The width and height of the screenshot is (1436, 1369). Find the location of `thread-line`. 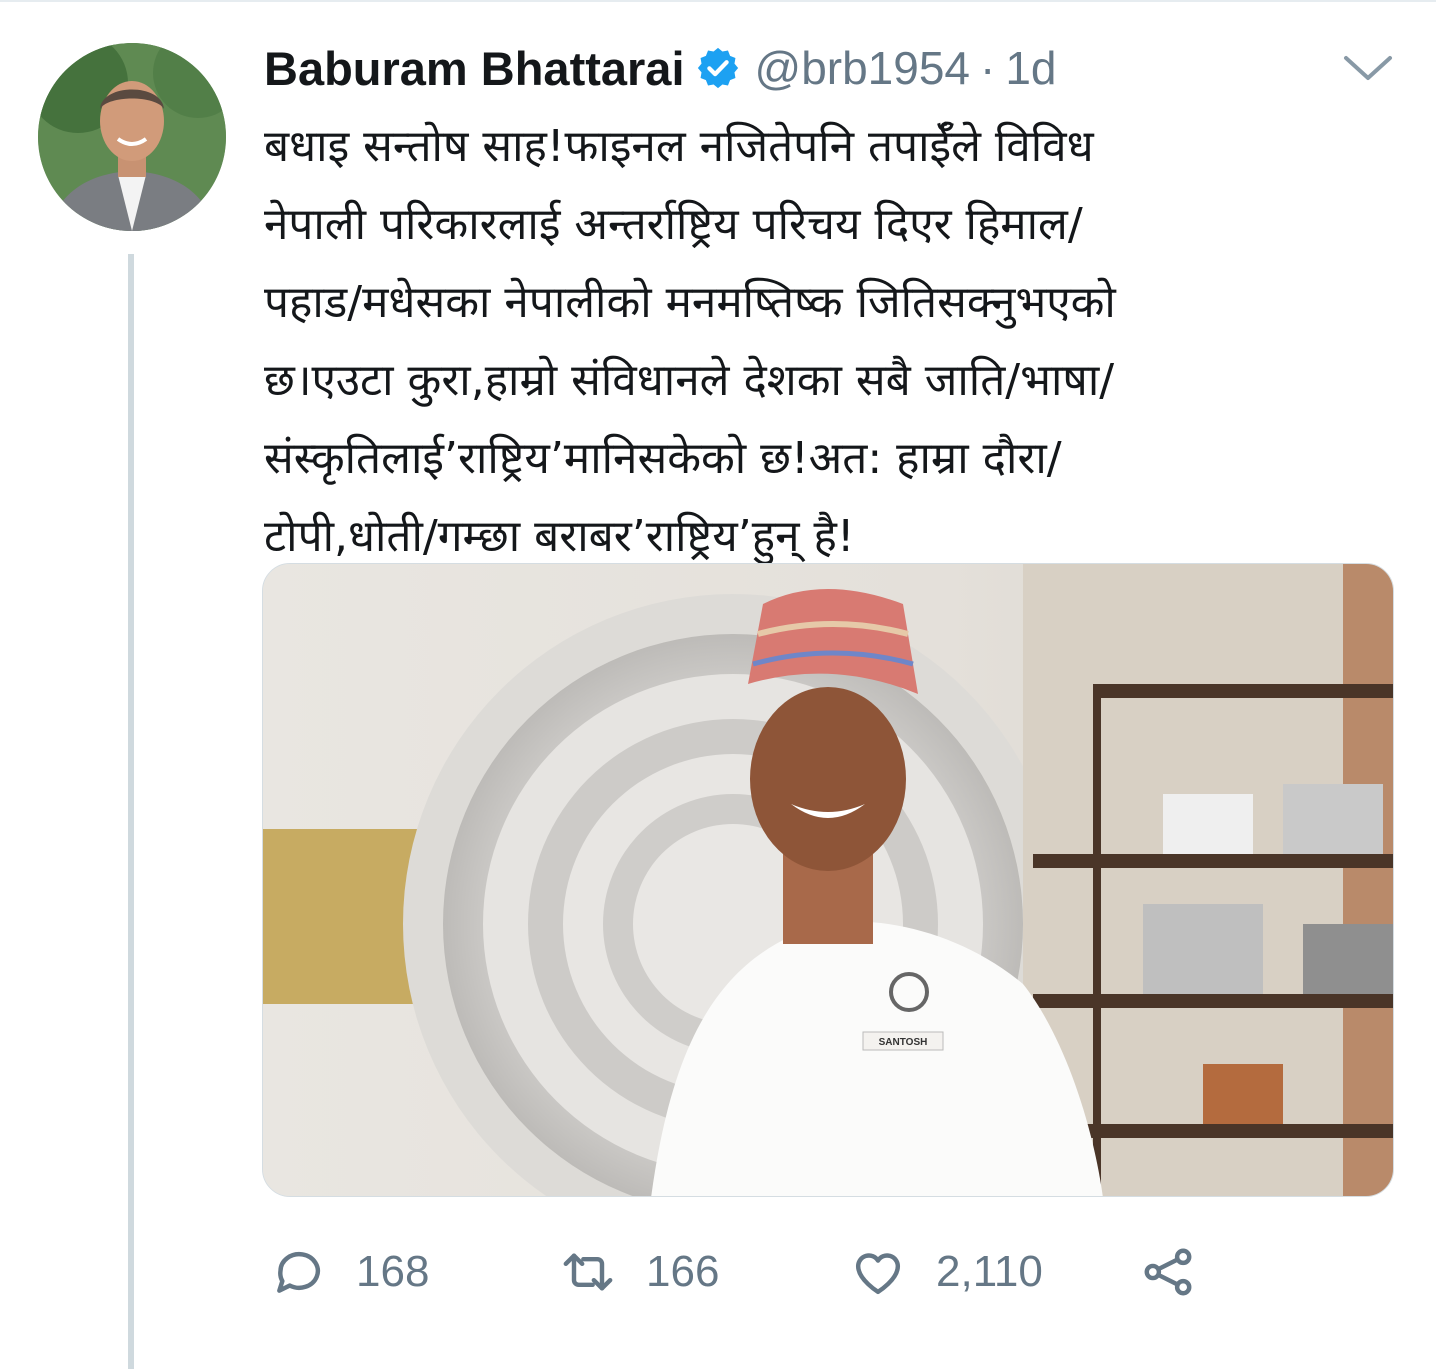

thread-line is located at coordinates (131, 811).